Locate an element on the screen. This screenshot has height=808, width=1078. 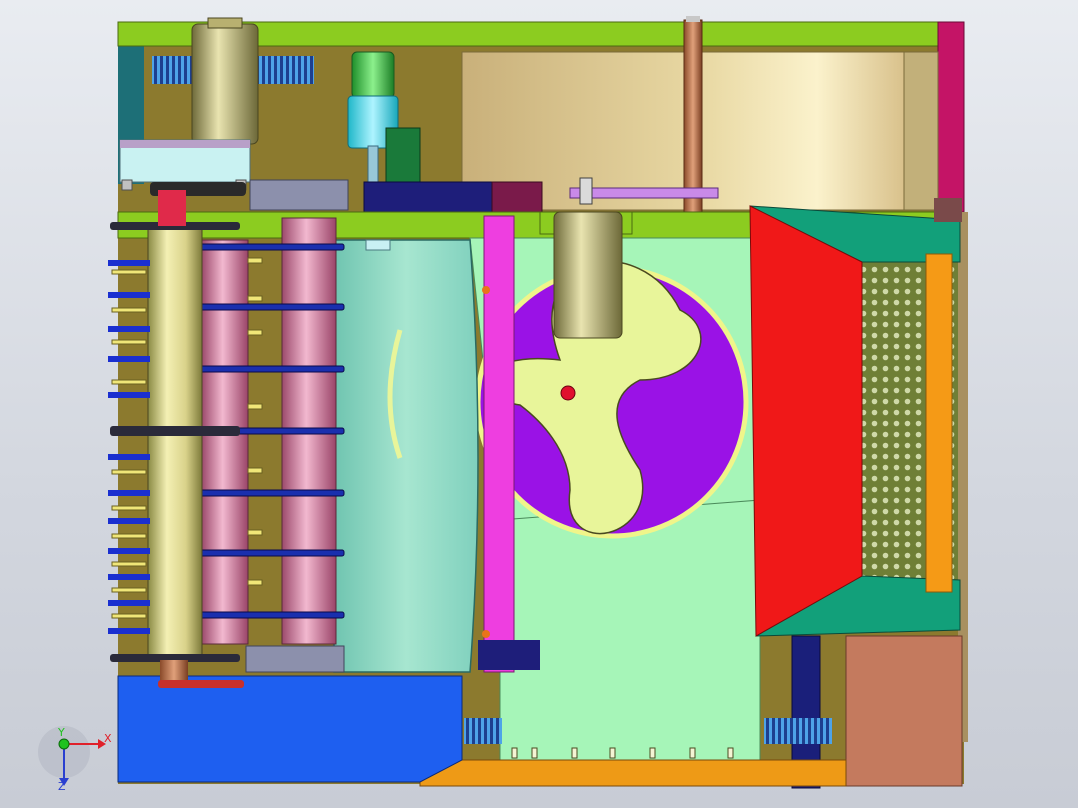
pink-post-base is located at coordinates (509, 655).